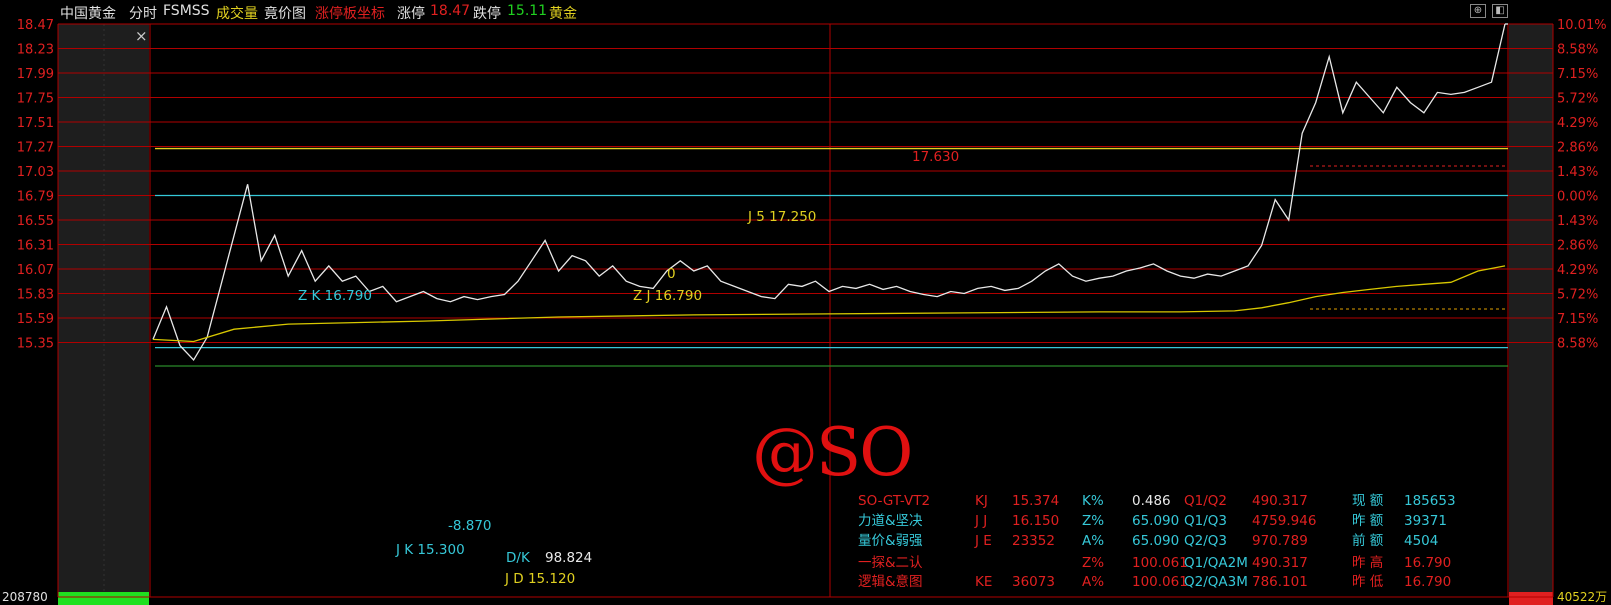 The image size is (1611, 605). I want to click on left-axis-tick: 17.03, so click(35, 172).